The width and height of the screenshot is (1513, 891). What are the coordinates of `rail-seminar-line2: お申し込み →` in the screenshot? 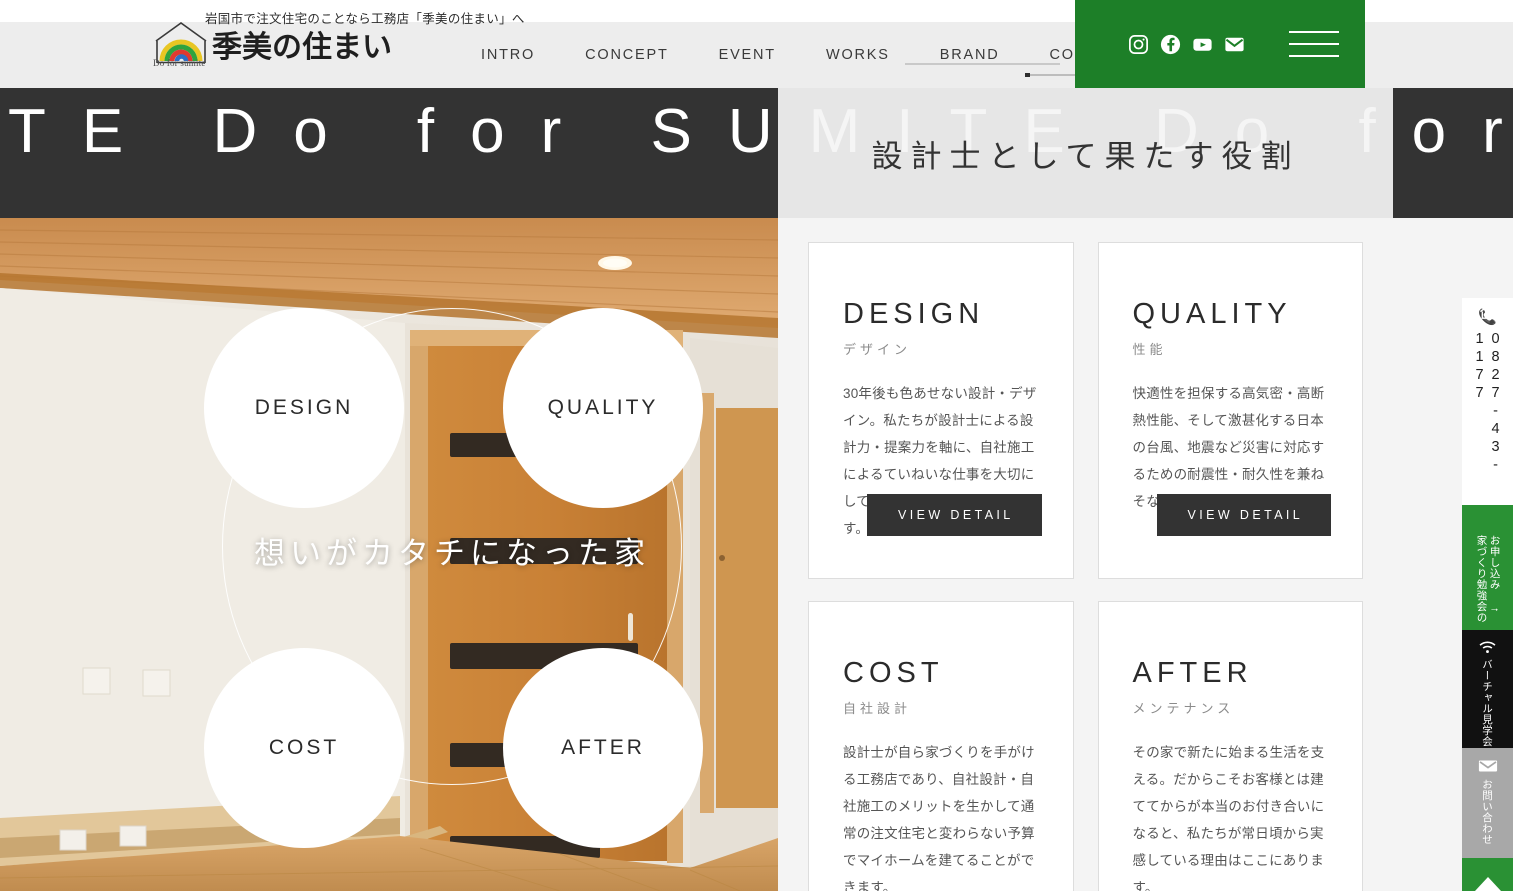 It's located at (1494, 575).